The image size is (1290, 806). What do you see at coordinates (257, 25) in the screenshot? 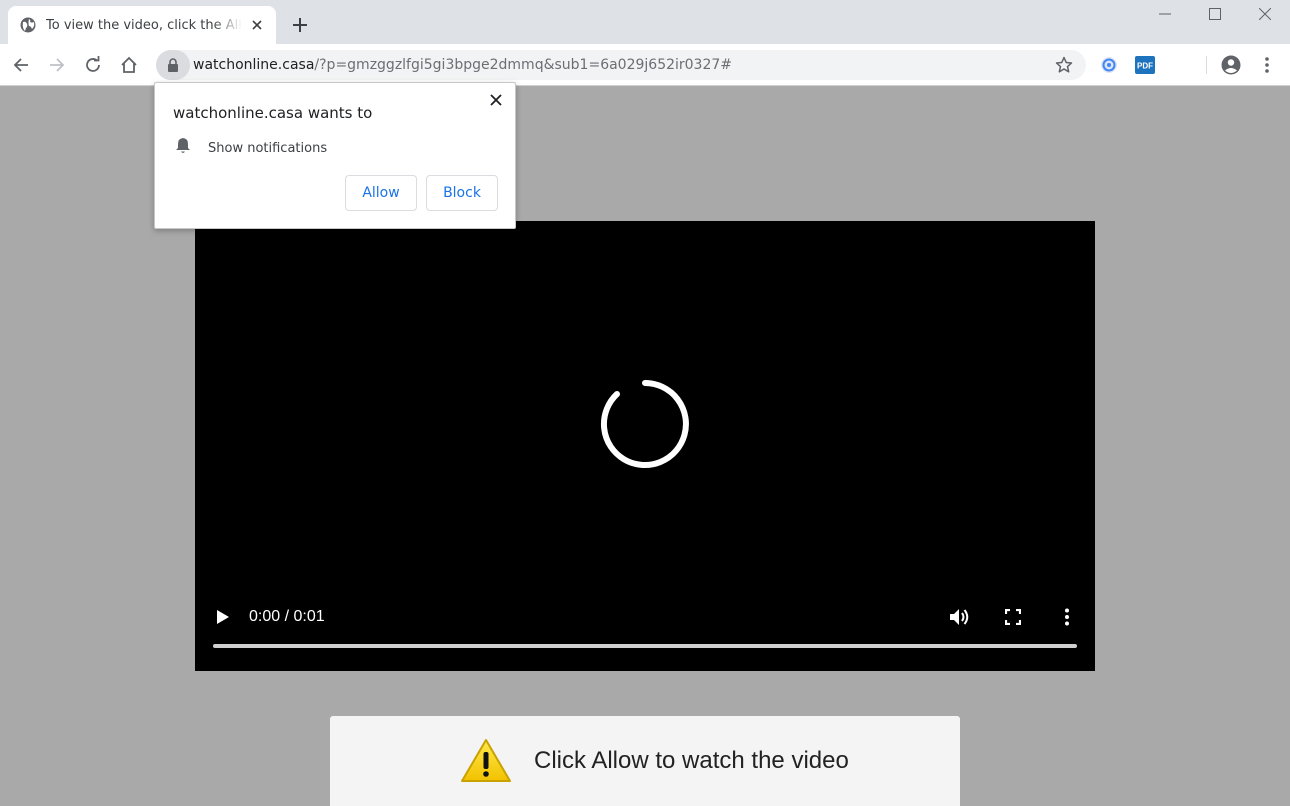
I see `tab-close-icon` at bounding box center [257, 25].